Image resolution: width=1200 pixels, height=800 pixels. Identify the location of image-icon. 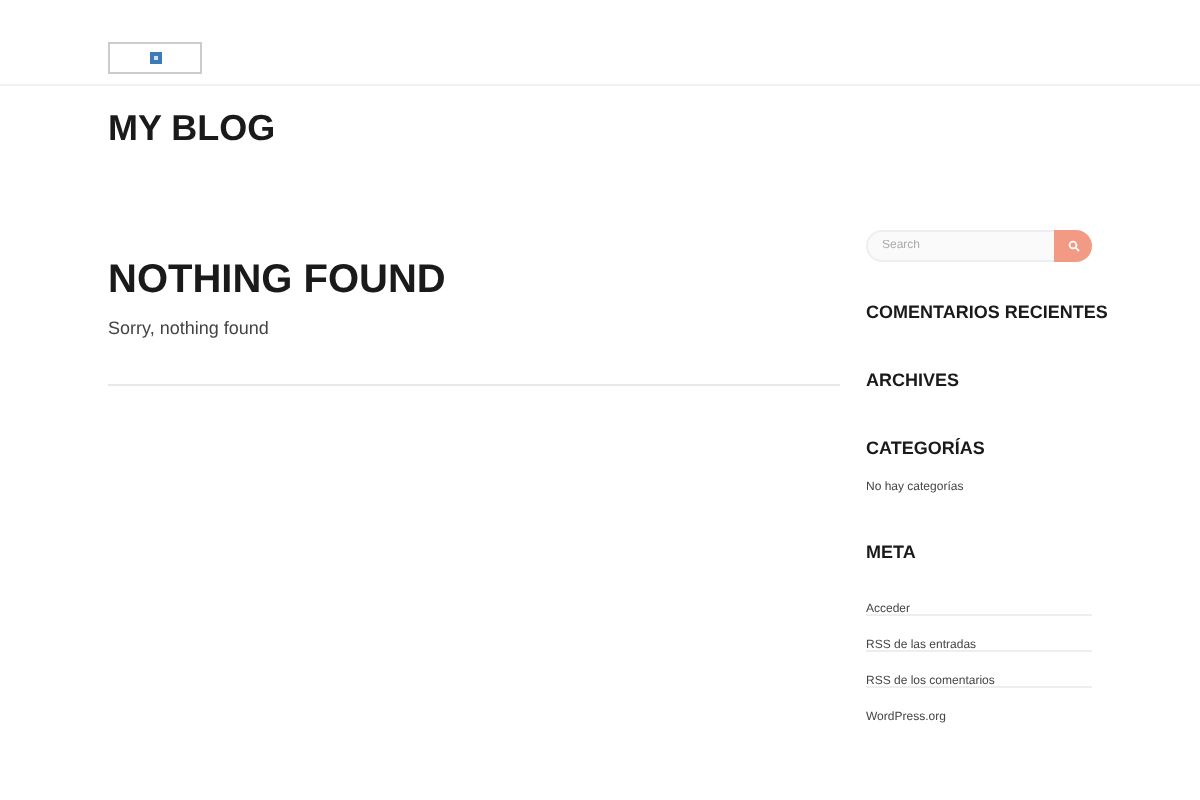
(155, 58).